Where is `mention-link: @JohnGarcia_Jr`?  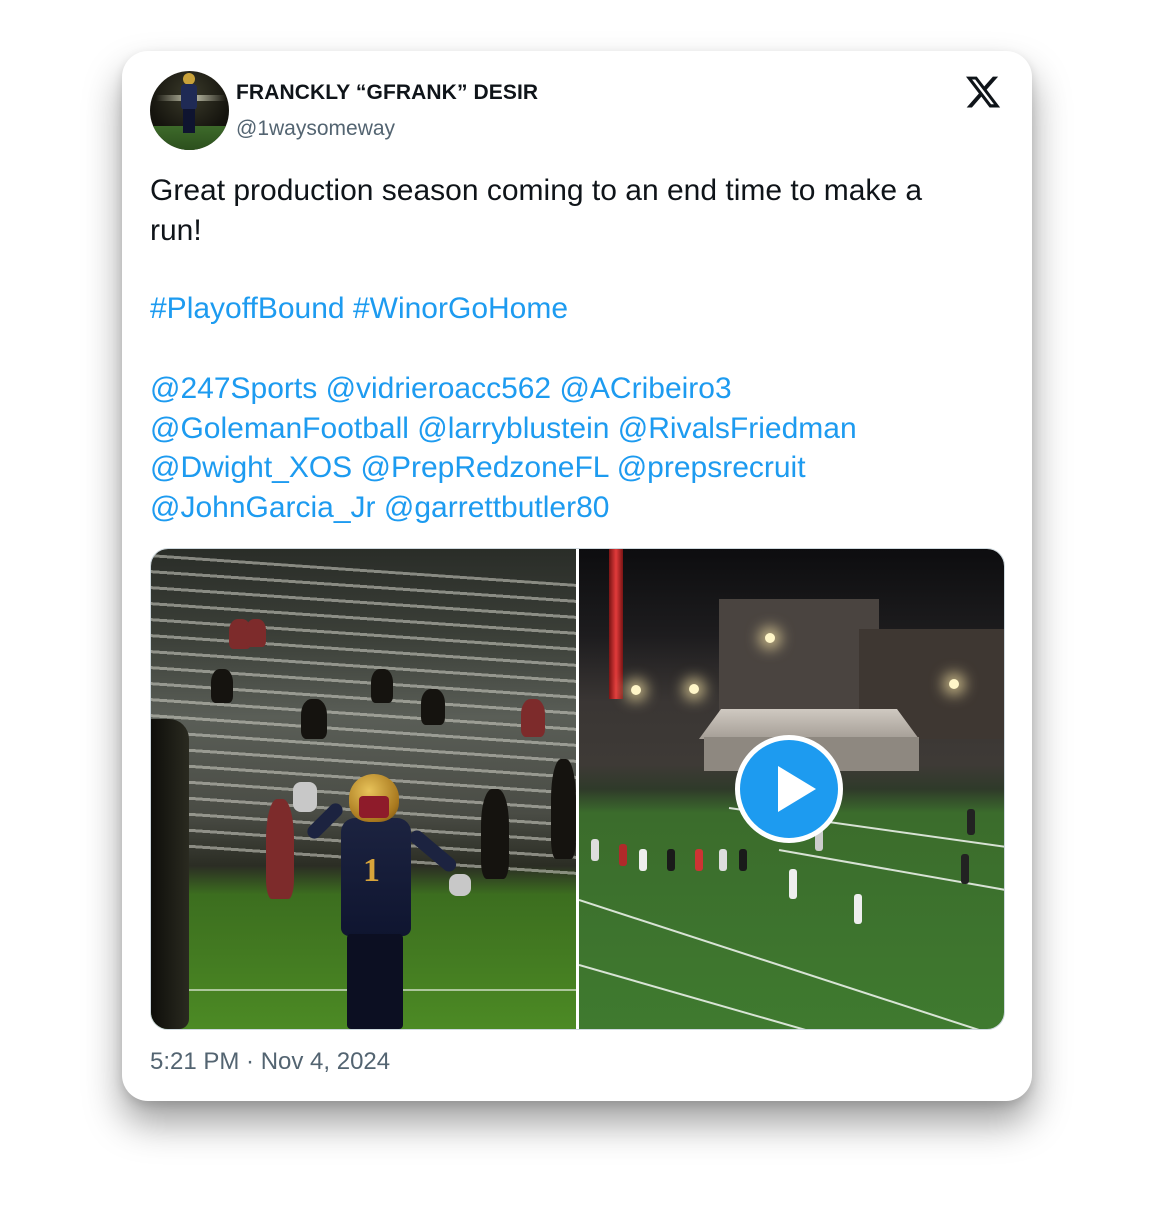
mention-link: @JohnGarcia_Jr is located at coordinates (263, 507).